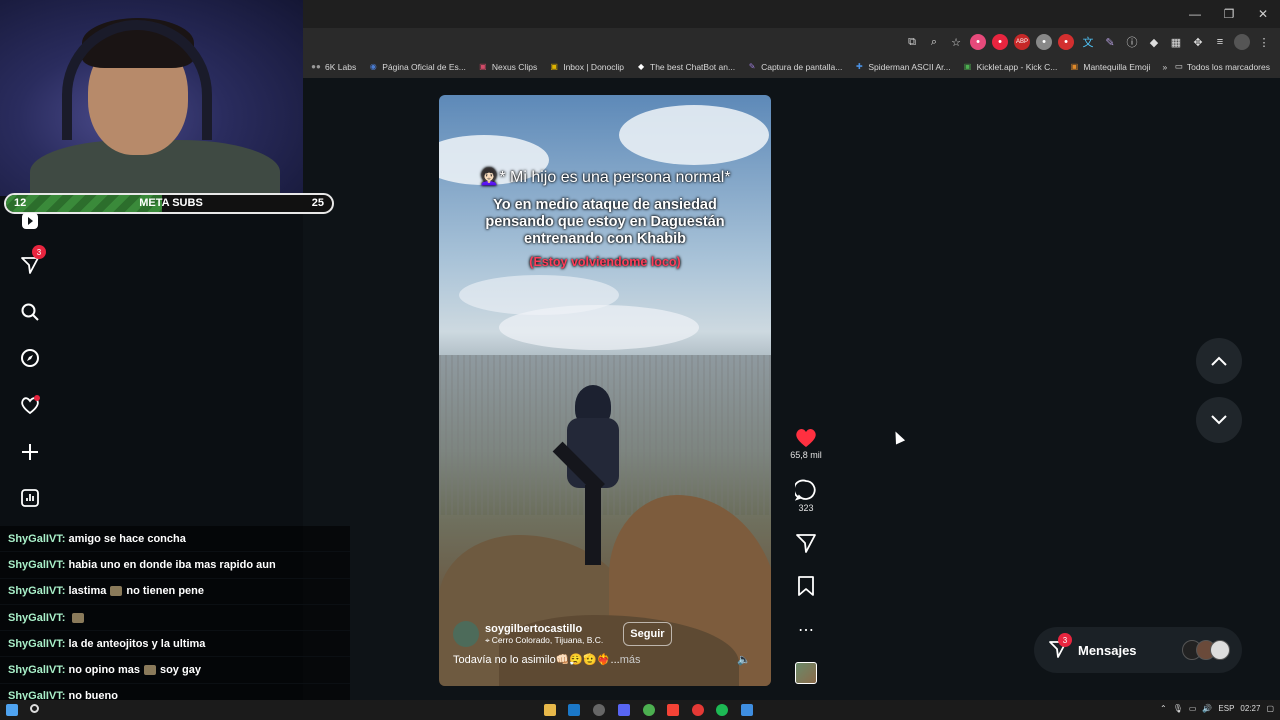 The height and width of the screenshot is (720, 1280). What do you see at coordinates (1226, 708) in the screenshot?
I see `language-indicator: ESP` at bounding box center [1226, 708].